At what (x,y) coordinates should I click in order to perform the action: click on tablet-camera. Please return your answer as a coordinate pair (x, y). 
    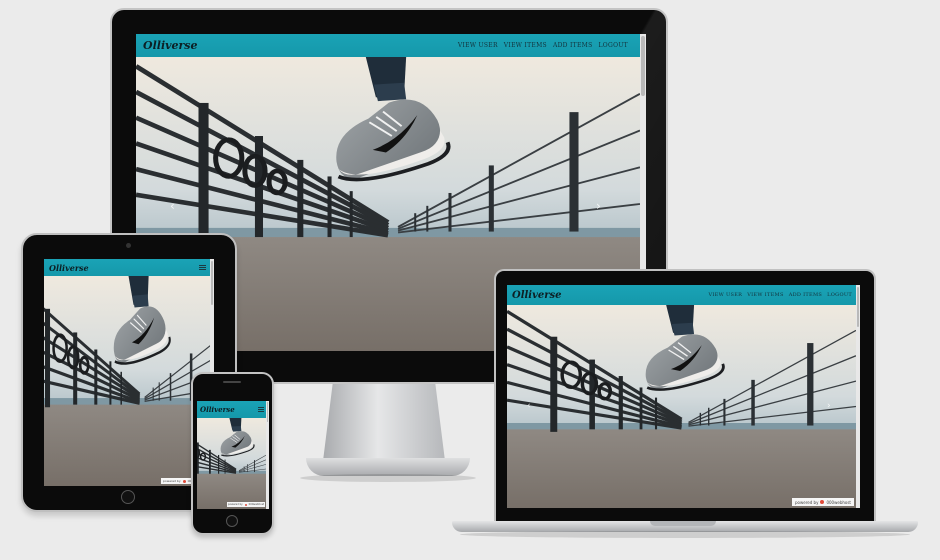
    Looking at the image, I should click on (128, 245).